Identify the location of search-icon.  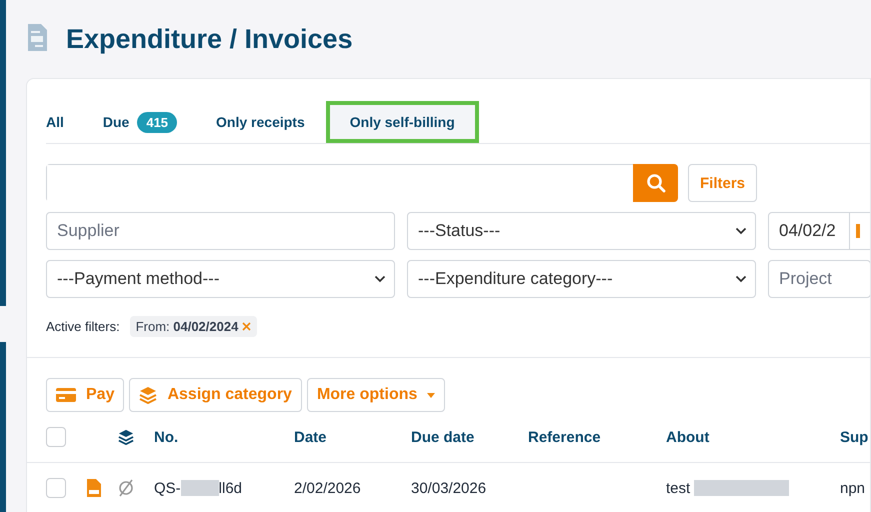
(656, 183).